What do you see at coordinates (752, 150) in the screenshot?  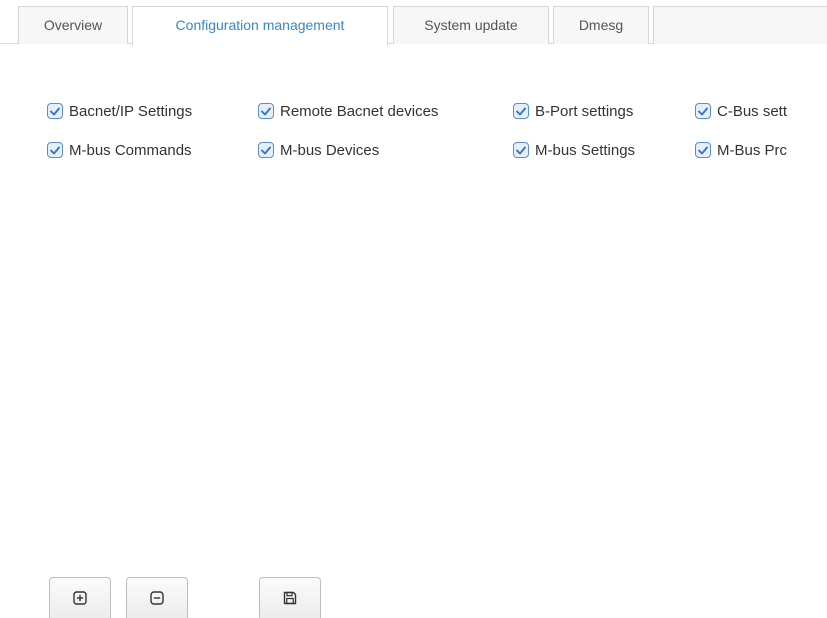 I see `checkbox-label: M-Bus Prc` at bounding box center [752, 150].